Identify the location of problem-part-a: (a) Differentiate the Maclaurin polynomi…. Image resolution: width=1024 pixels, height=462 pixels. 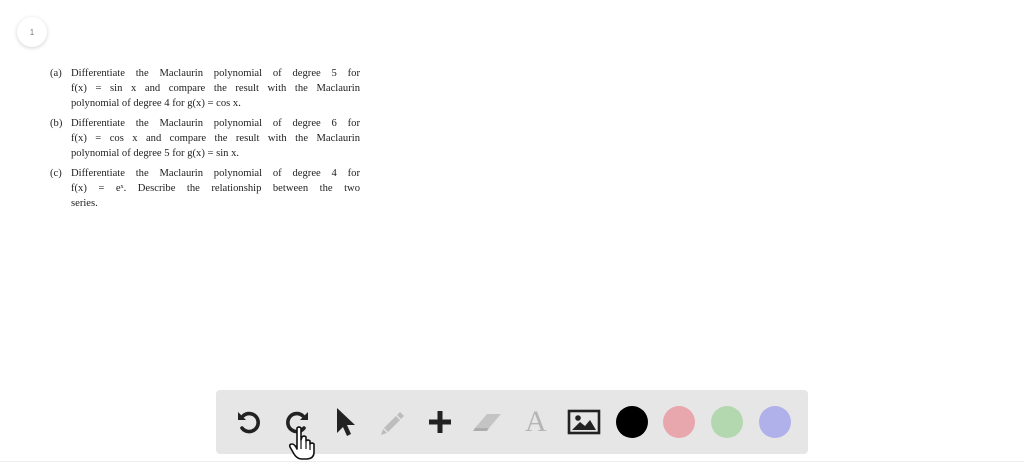
(205, 88).